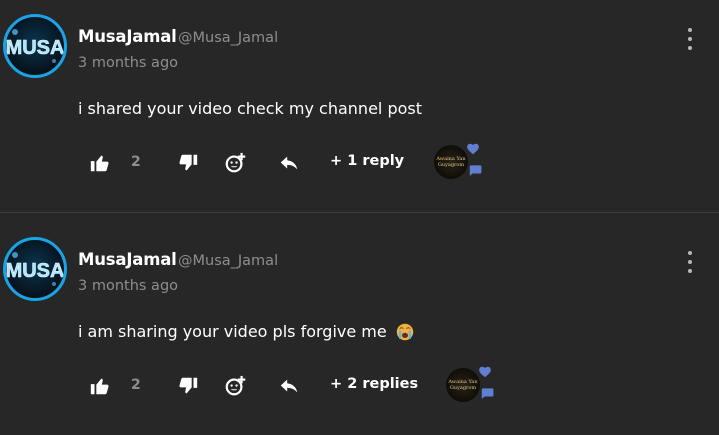  What do you see at coordinates (404, 331) in the screenshot?
I see `crying-face-icon` at bounding box center [404, 331].